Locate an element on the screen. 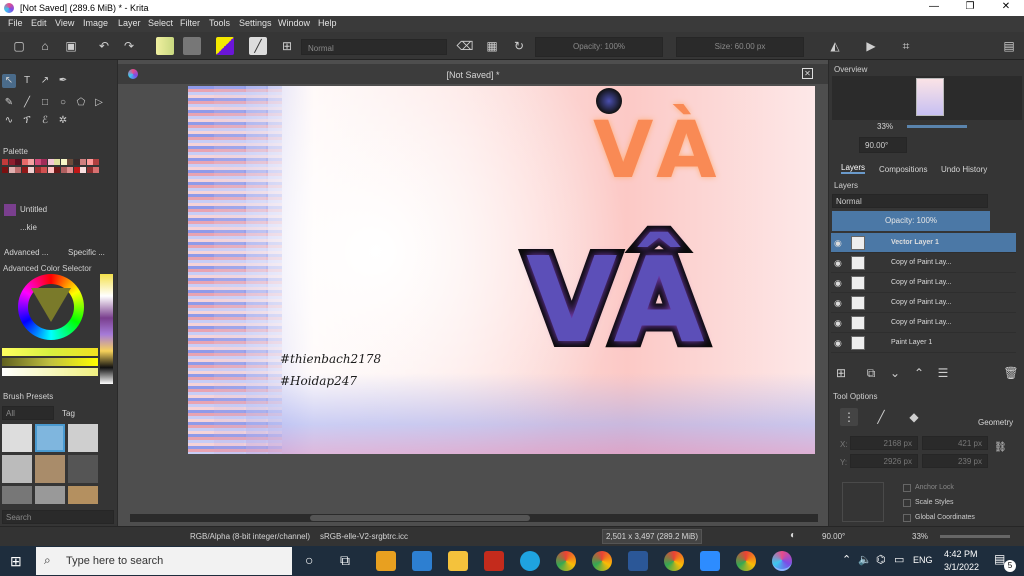 This screenshot has height=576, width=1024. menu-layer: Layer is located at coordinates (129, 23).